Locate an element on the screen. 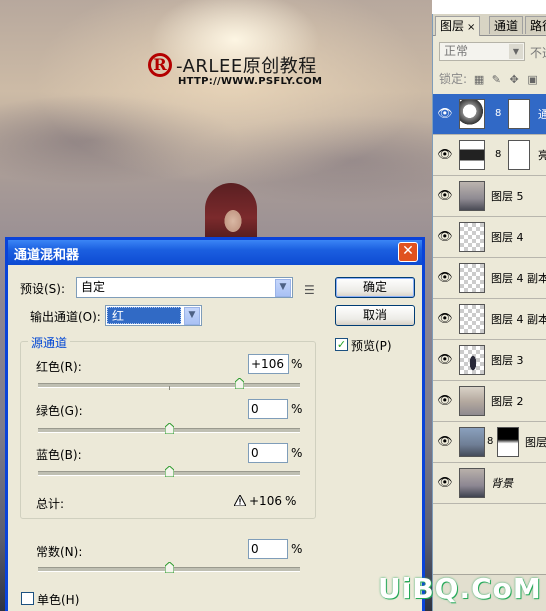 This screenshot has width=546, height=611. green-label: 绿色(G): is located at coordinates (59, 411).